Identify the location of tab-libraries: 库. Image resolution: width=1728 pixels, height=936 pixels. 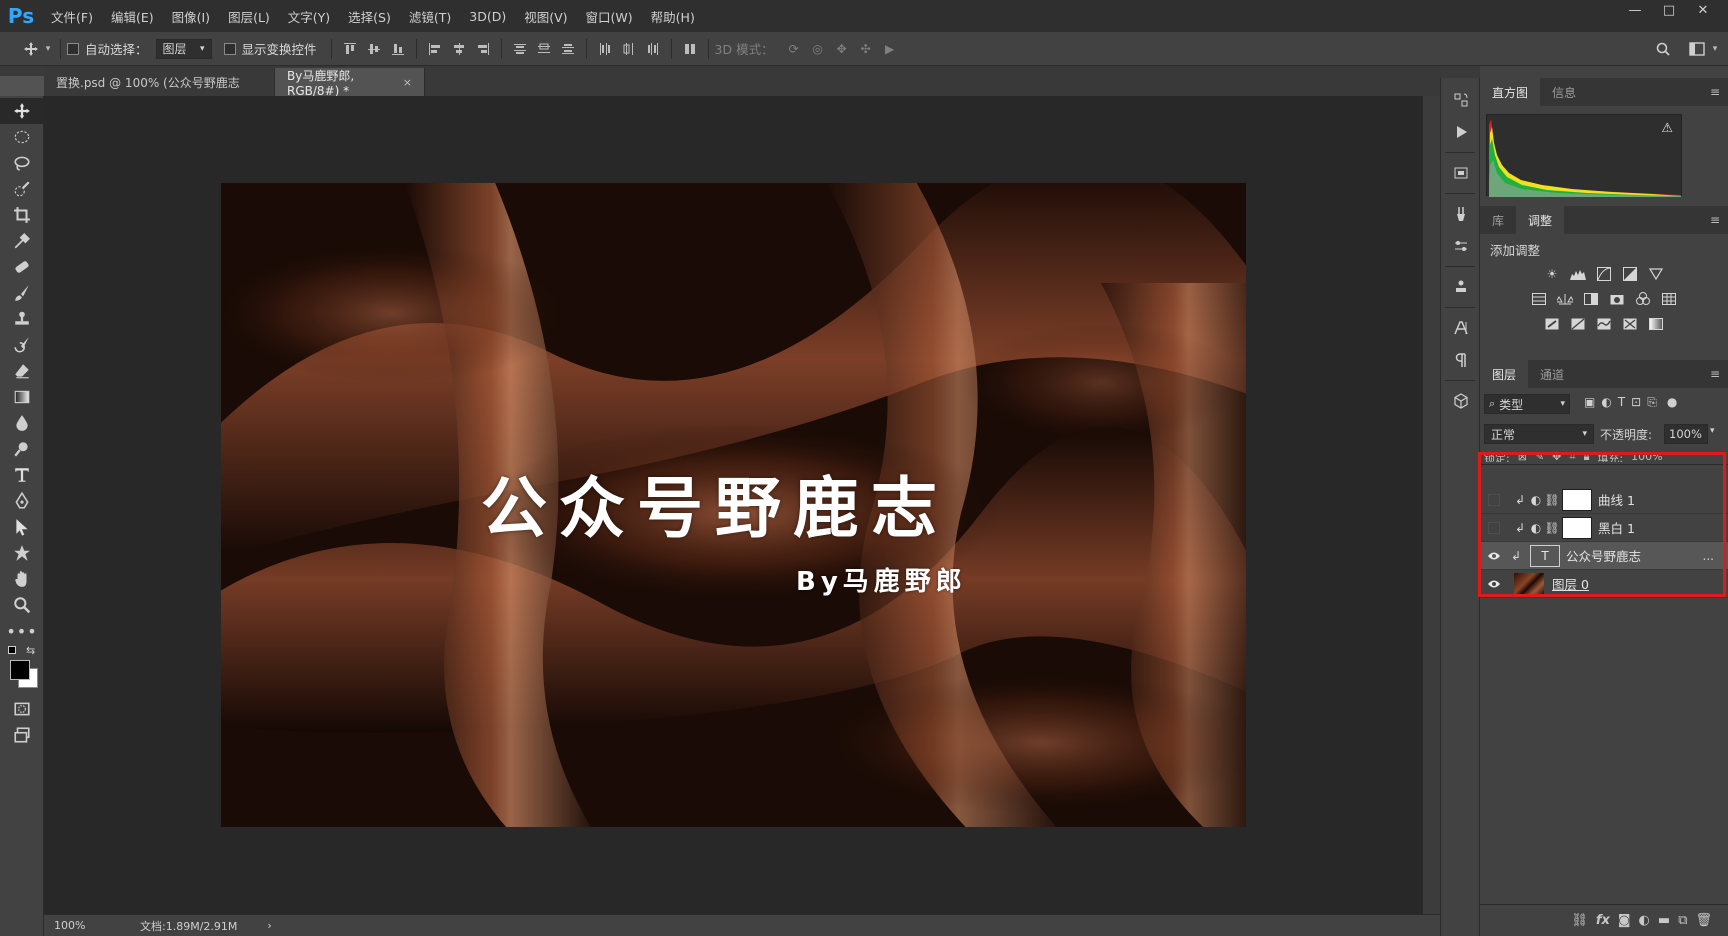
(1498, 220).